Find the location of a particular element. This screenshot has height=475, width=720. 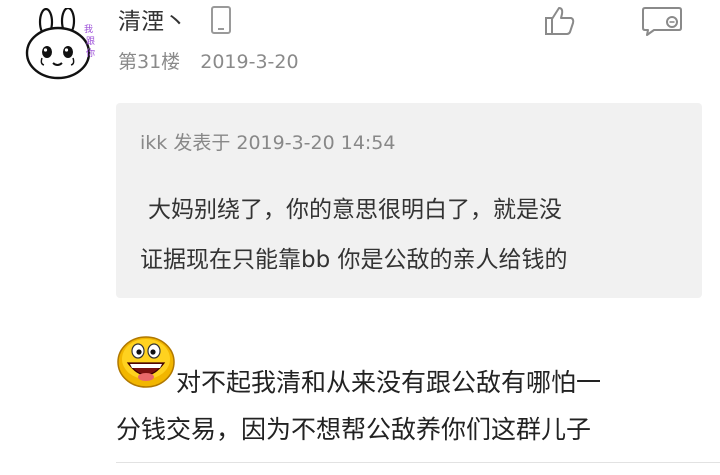

like-button is located at coordinates (560, 21).